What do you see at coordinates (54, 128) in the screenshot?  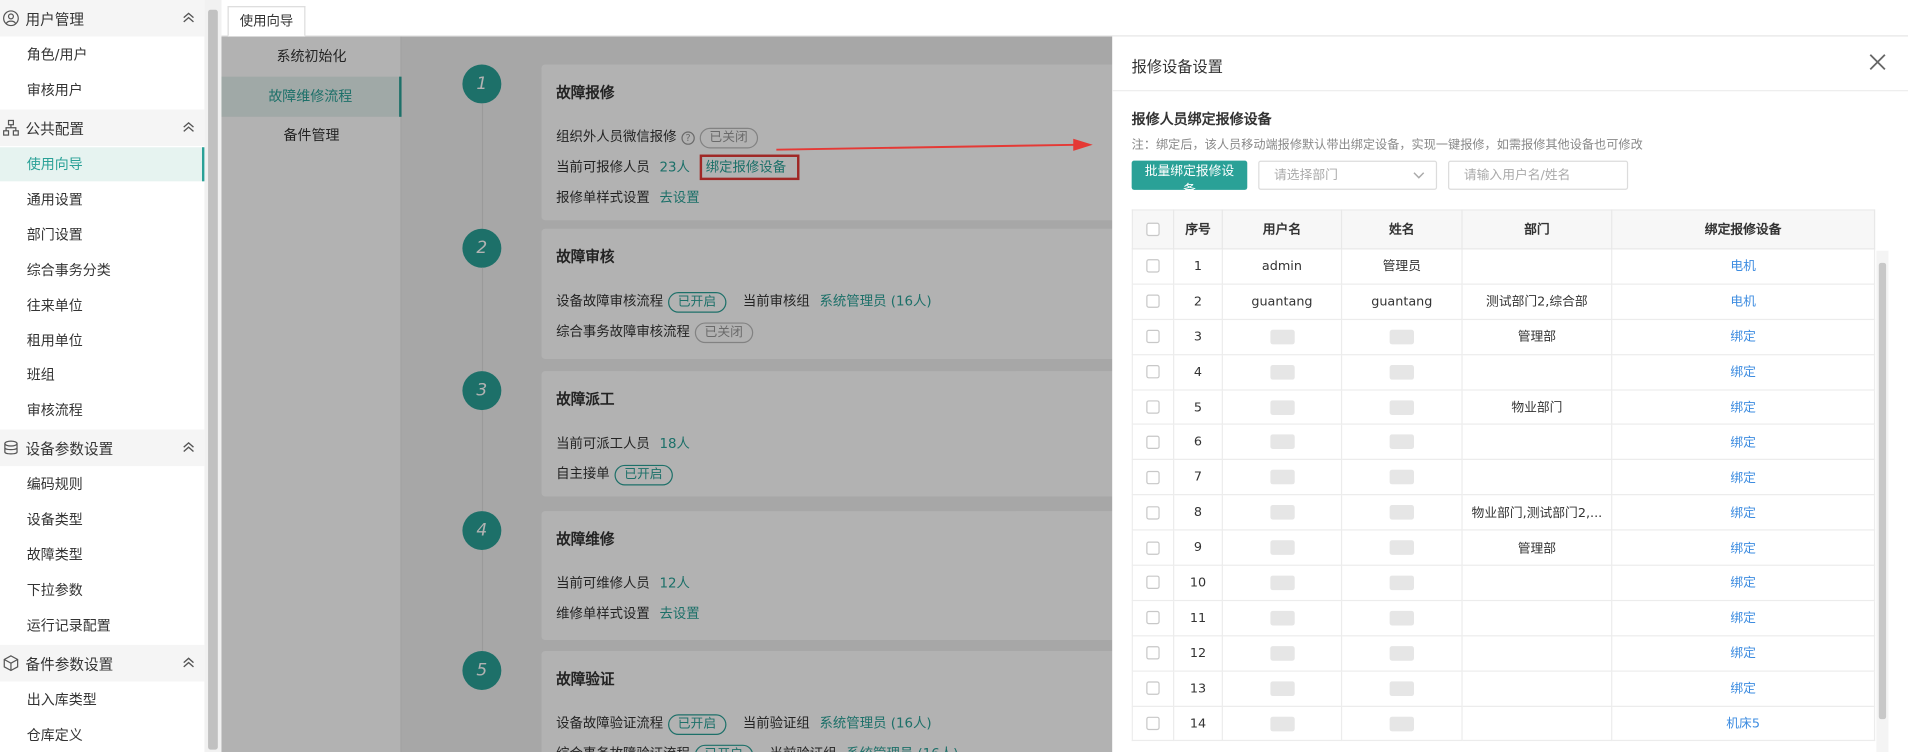 I see `sidebar-group-label: 公共配置` at bounding box center [54, 128].